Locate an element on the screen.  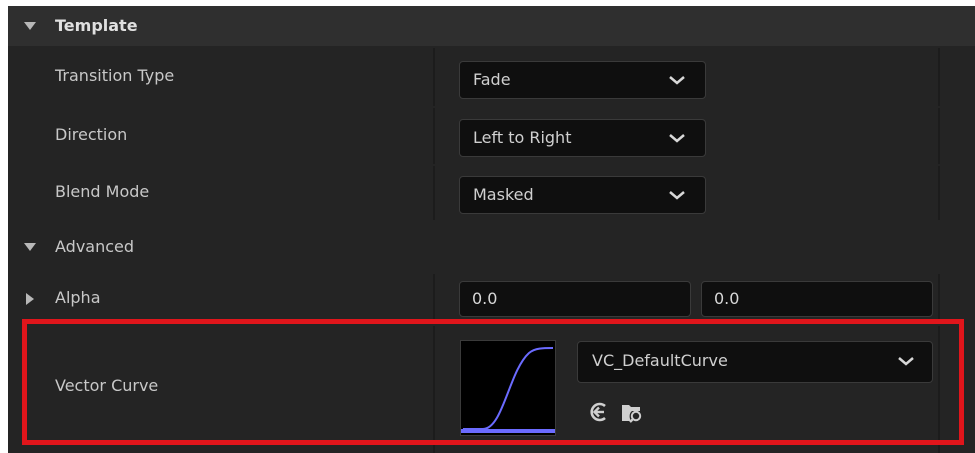
blend-mode-dropdown: Masked is located at coordinates (582, 195).